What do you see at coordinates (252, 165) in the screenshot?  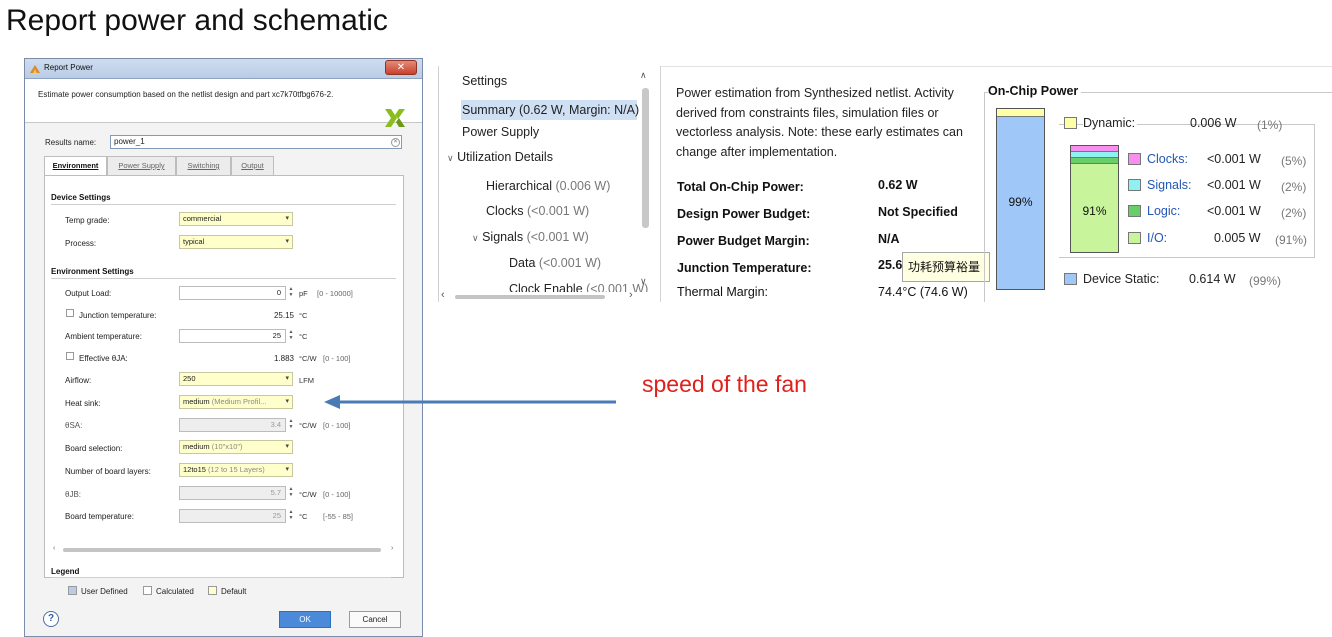 I see `tab-output: Output` at bounding box center [252, 165].